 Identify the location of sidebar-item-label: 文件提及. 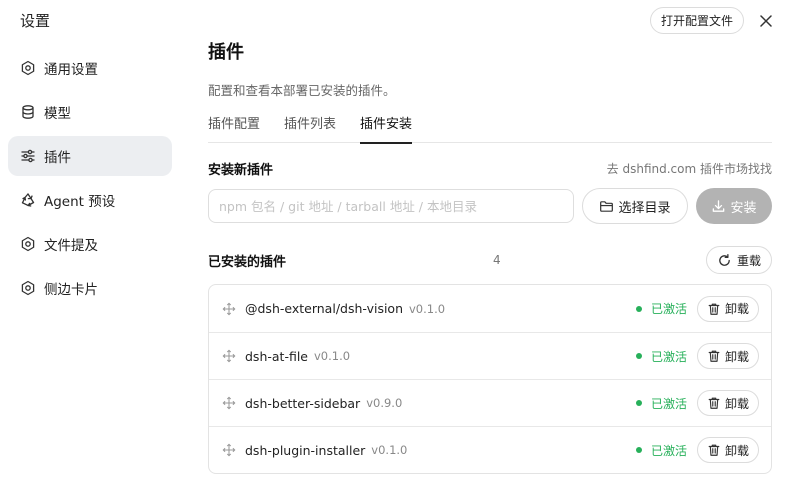
(71, 246).